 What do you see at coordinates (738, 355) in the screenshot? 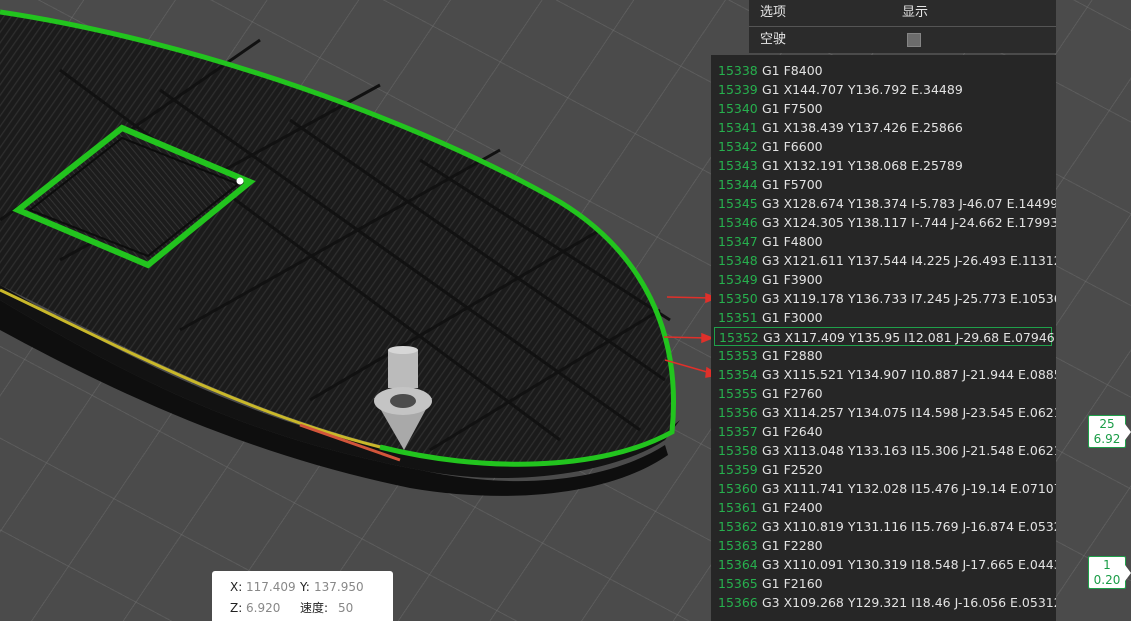
I see `gcode-line-number: 15353` at bounding box center [738, 355].